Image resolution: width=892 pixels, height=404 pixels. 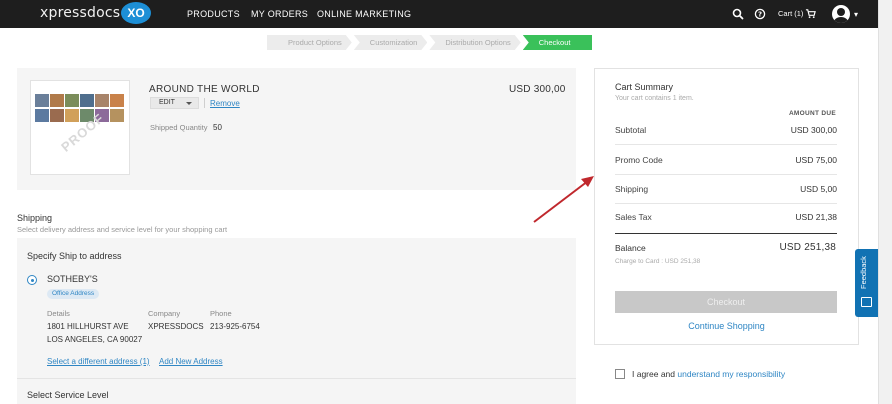 What do you see at coordinates (866, 302) in the screenshot?
I see `feedback-icon` at bounding box center [866, 302].